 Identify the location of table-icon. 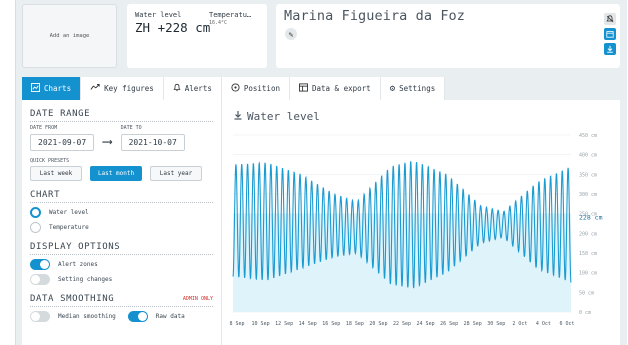
(303, 88).